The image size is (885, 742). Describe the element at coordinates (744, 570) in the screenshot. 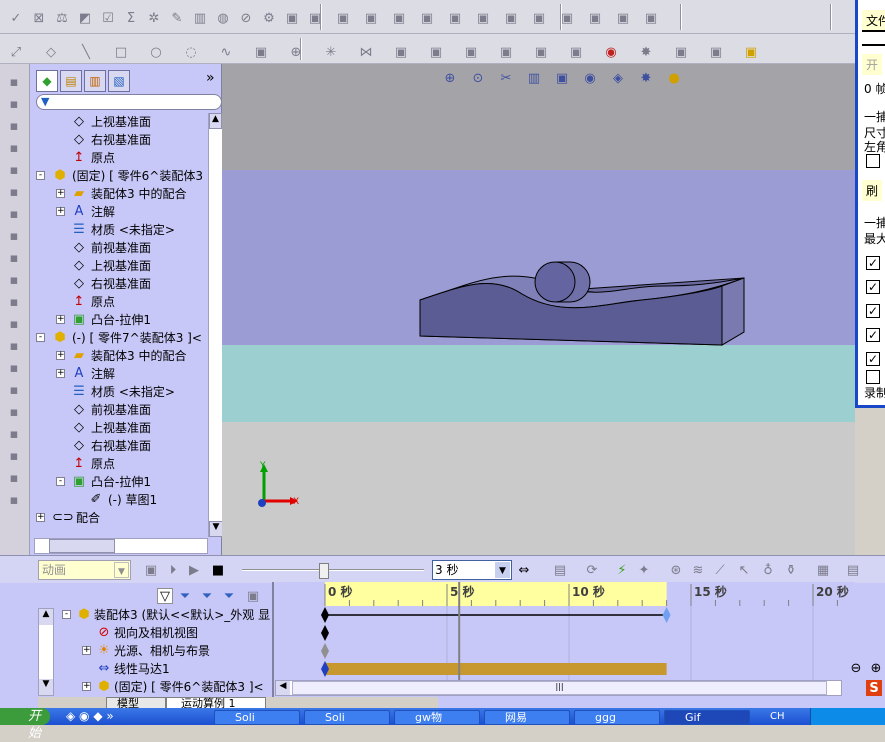

I see `force-icon: ↖` at that location.